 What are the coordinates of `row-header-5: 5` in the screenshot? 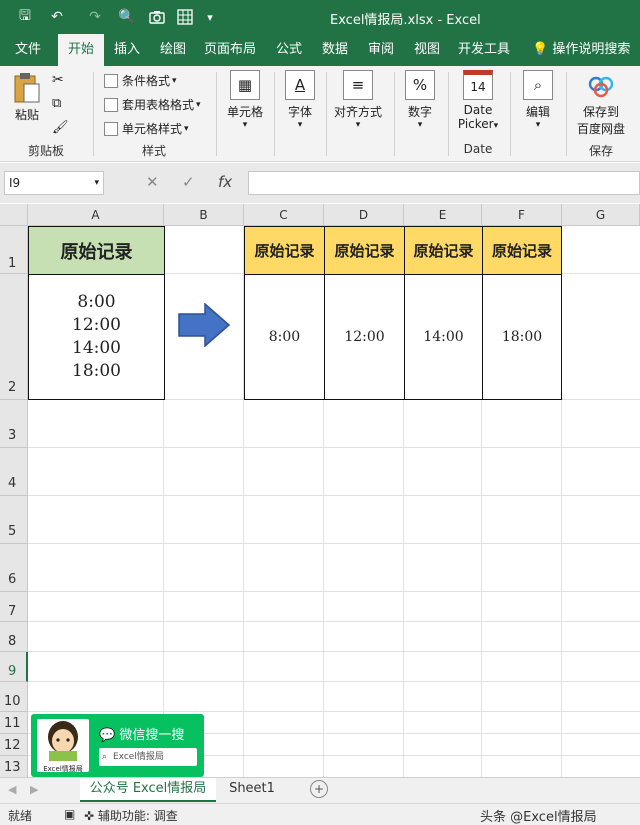 It's located at (14, 520).